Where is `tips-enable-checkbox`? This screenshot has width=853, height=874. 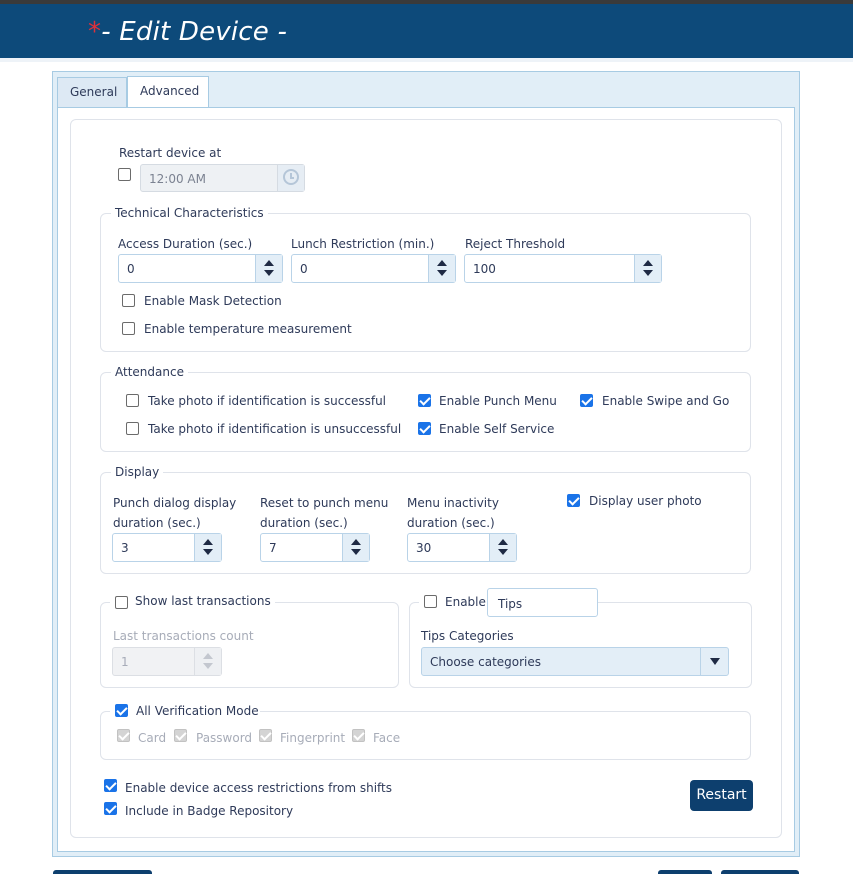
tips-enable-checkbox is located at coordinates (430, 601).